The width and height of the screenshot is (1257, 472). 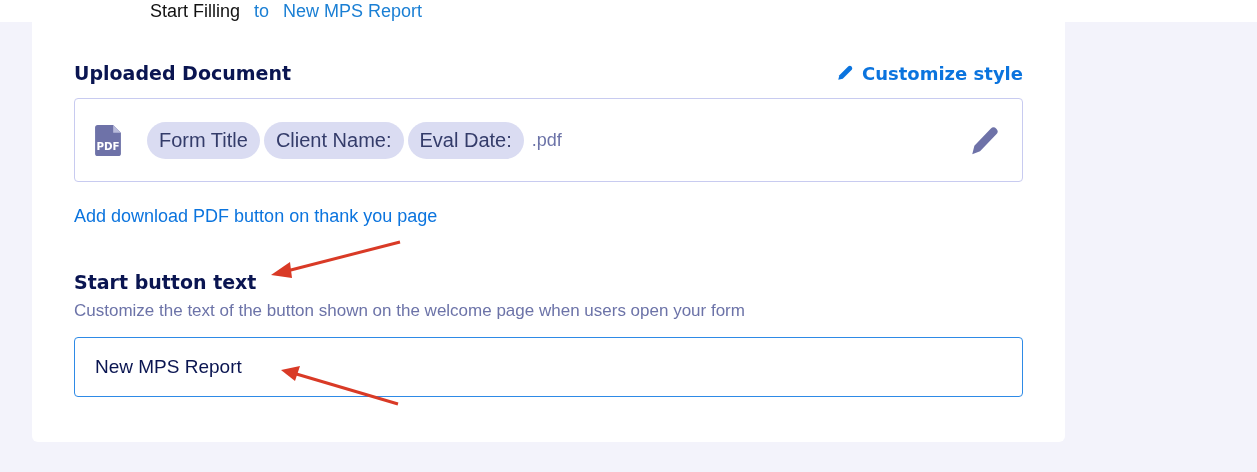 What do you see at coordinates (929, 73) in the screenshot?
I see `customize-style-link: Customize style` at bounding box center [929, 73].